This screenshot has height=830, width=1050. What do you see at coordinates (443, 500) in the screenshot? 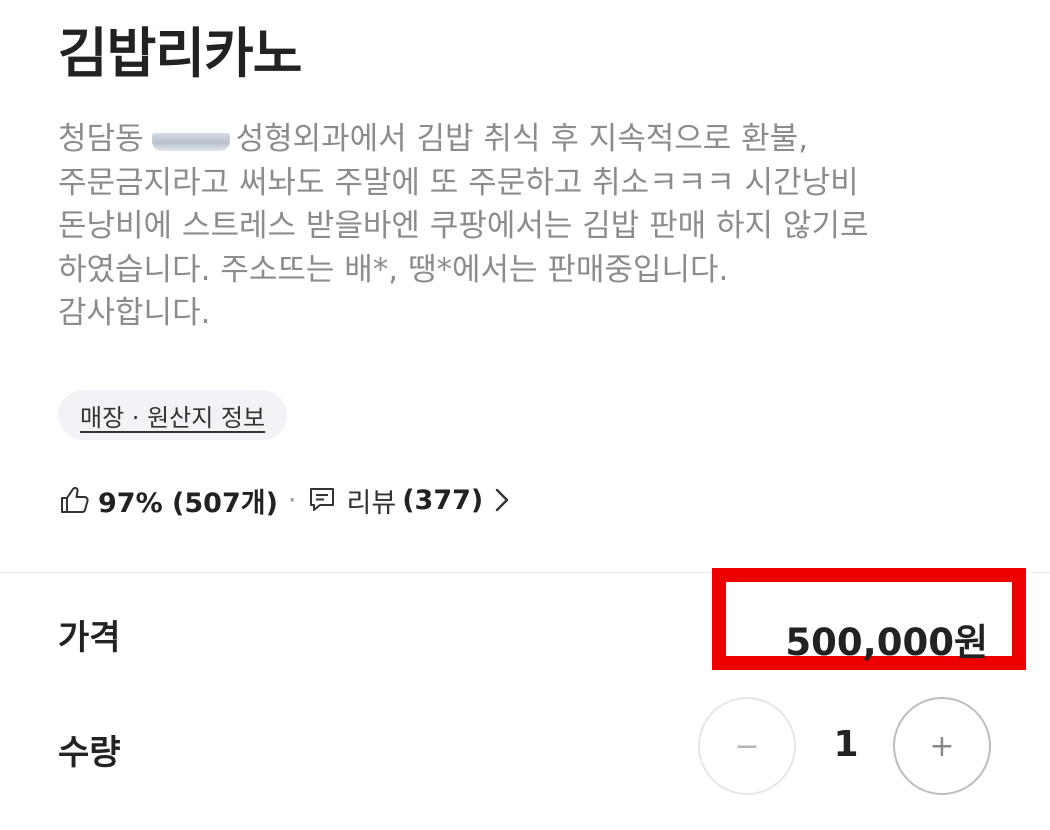
I see `review-count: (377)` at bounding box center [443, 500].